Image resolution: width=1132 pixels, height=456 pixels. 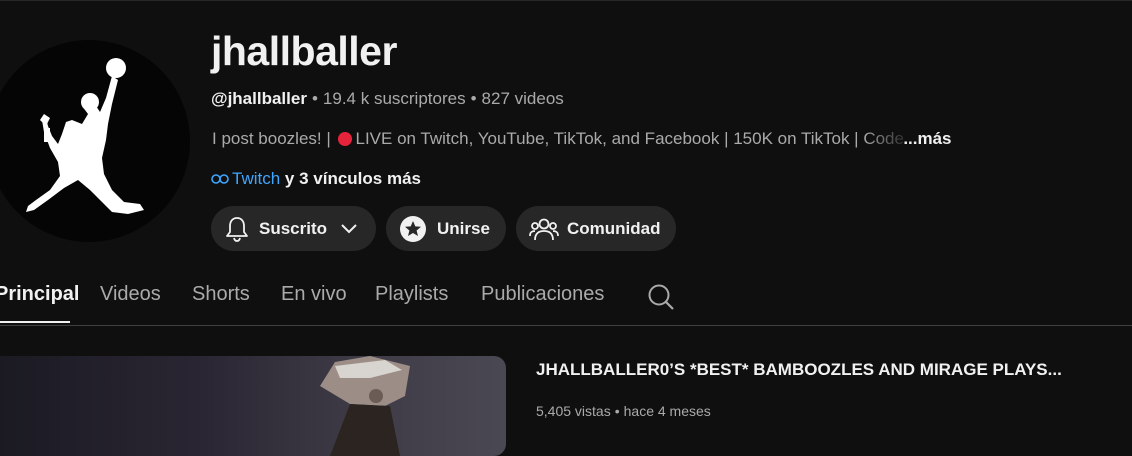 I want to click on description-more-link: ...más, so click(x=927, y=138).